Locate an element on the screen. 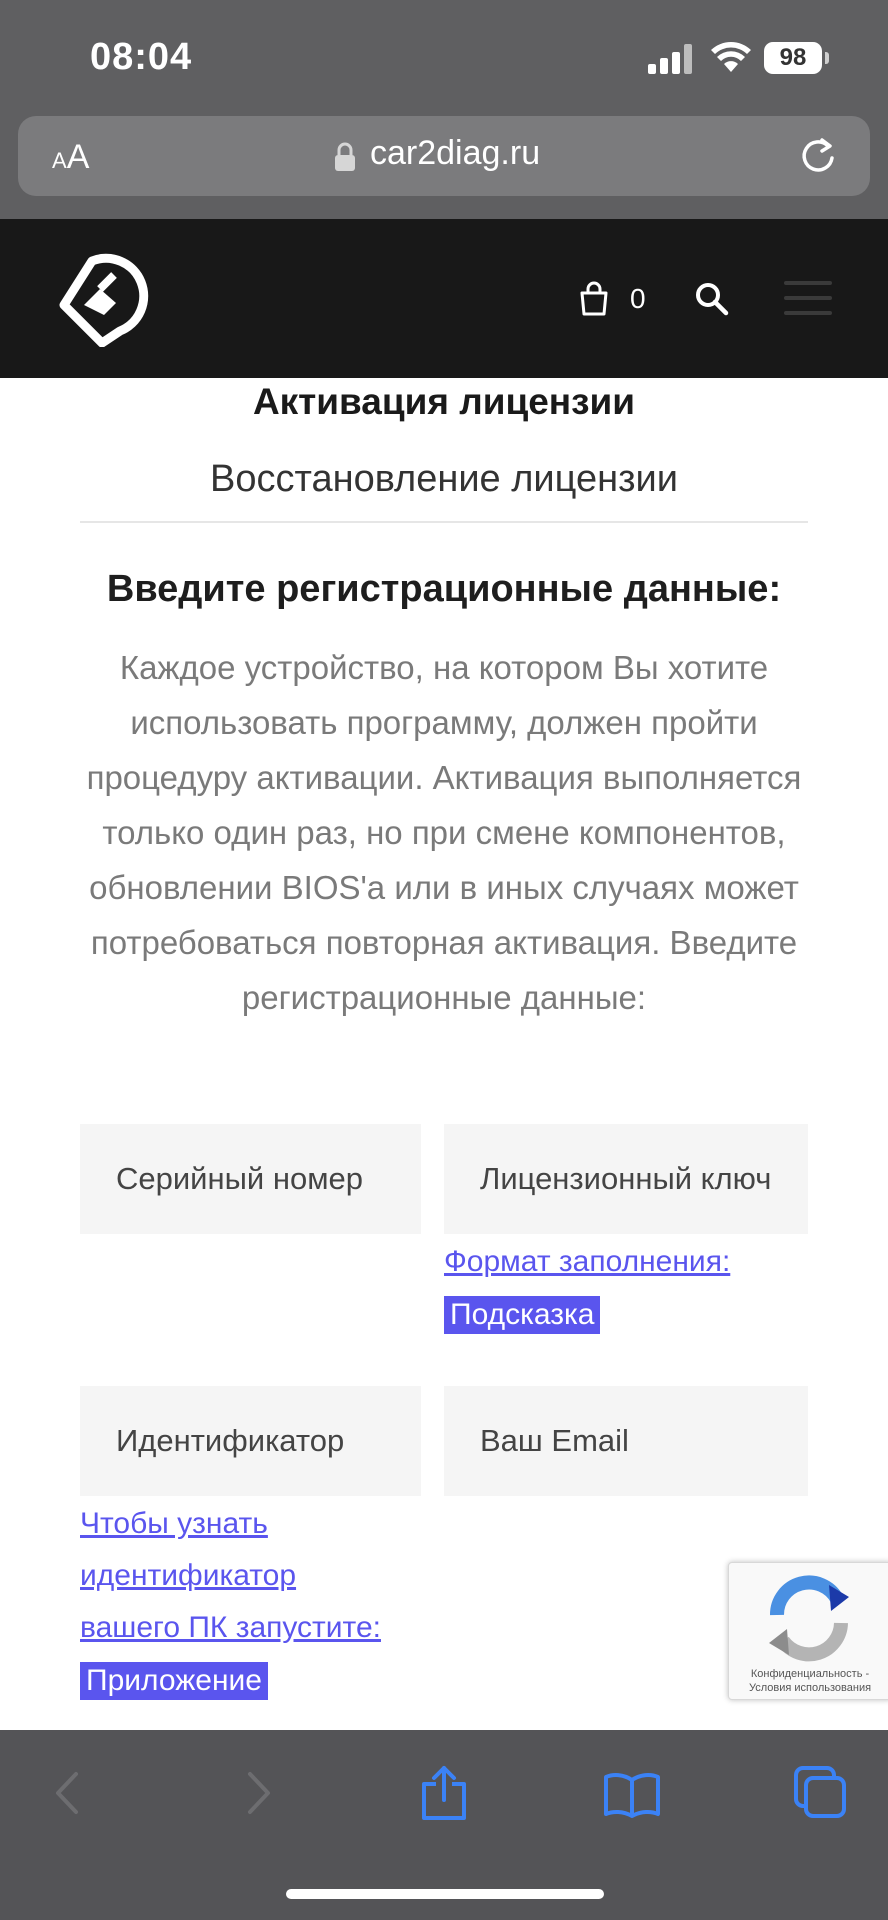 The image size is (888, 1920). site-header: 0 is located at coordinates (444, 298).